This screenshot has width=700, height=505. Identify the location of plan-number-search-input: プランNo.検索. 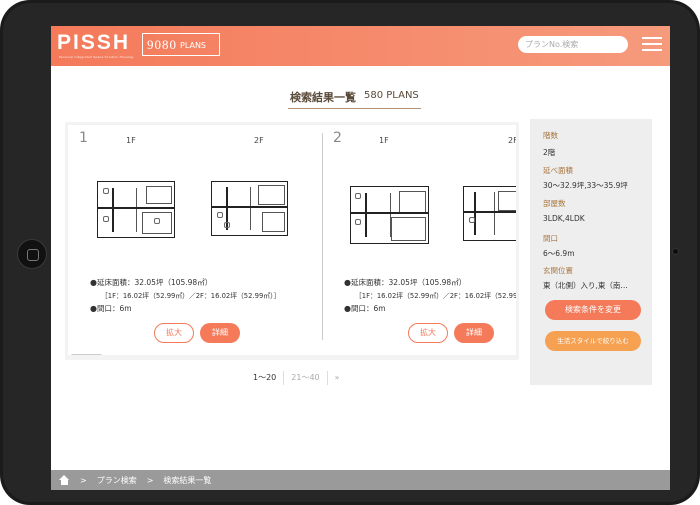
(573, 44).